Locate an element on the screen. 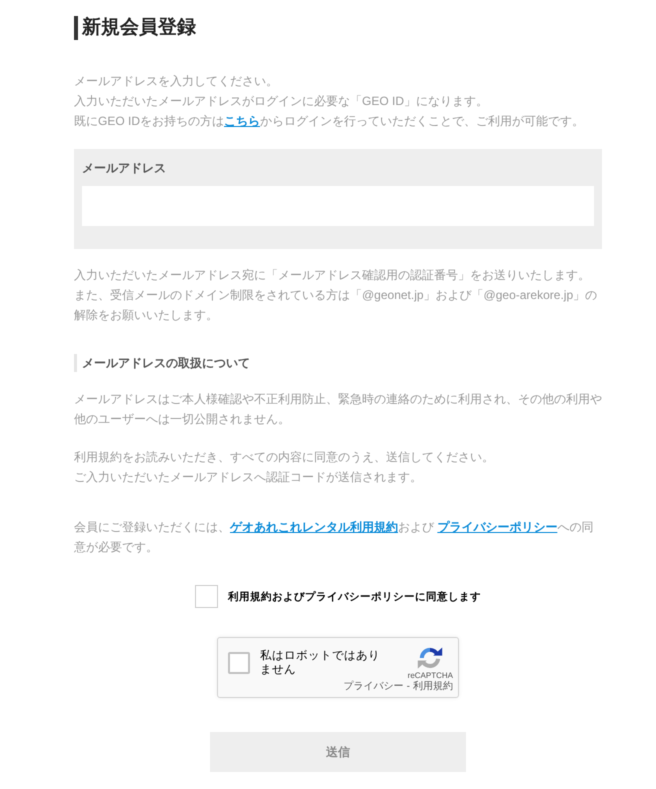 This screenshot has width=656, height=789. section-text: 利用規約をお読みいただき、すべての内容に同意のうえ、送信してください。 ご入力いただいたメールアドレスへ認証コードが送信されます。 is located at coordinates (284, 467).